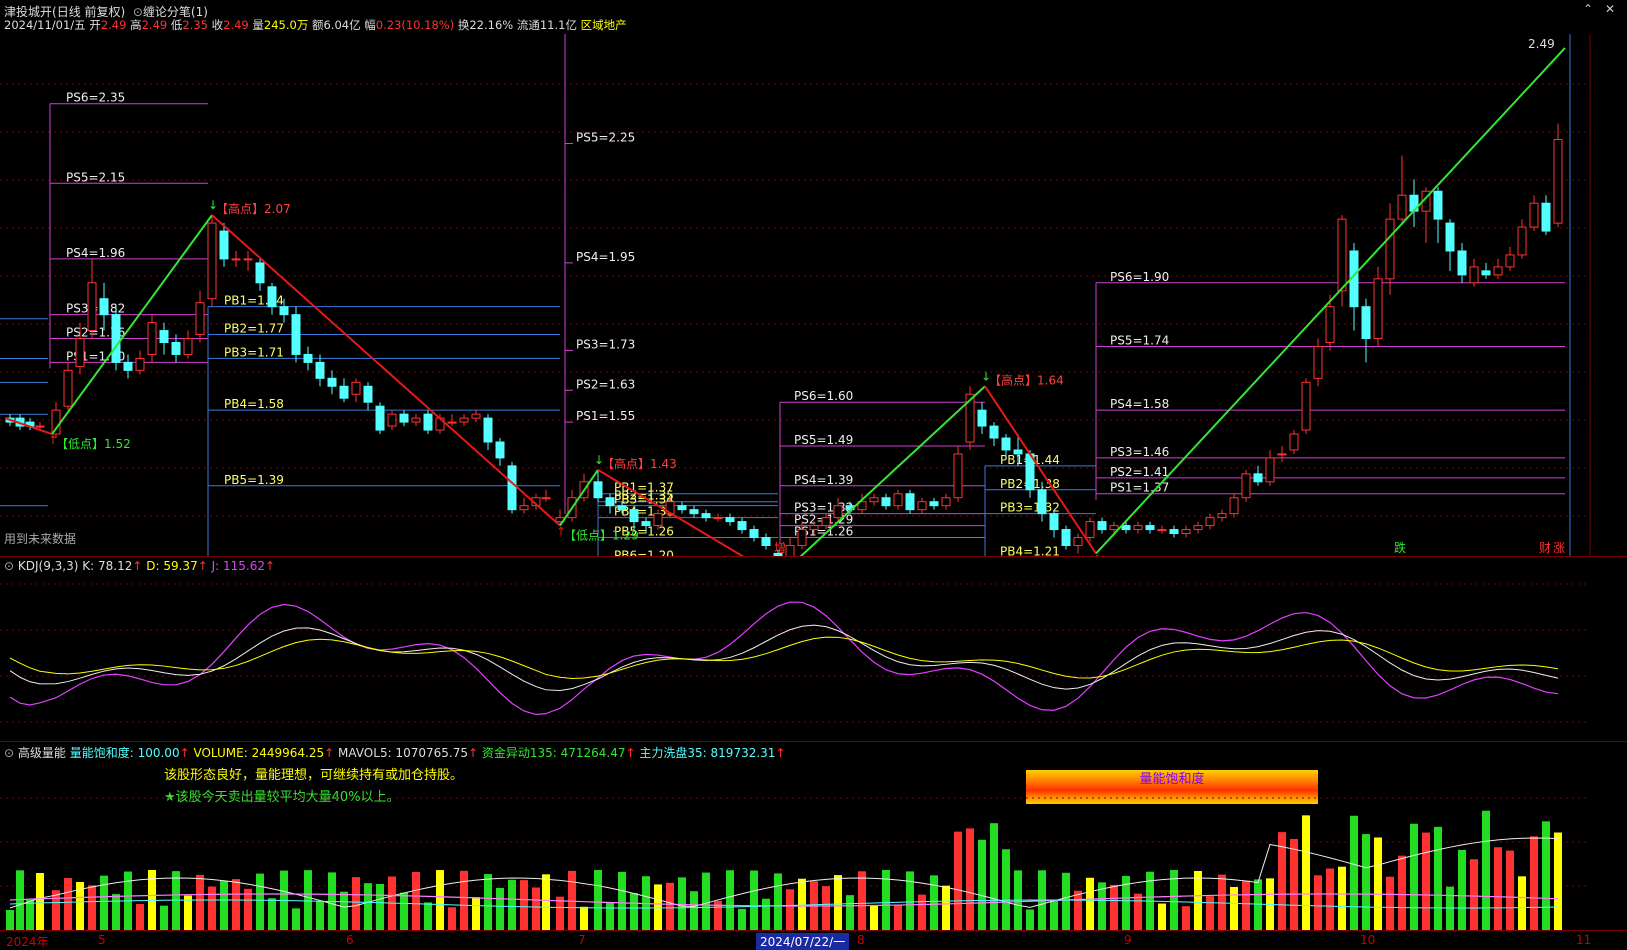 The height and width of the screenshot is (950, 1627). What do you see at coordinates (780, 548) in the screenshot?
I see `signal-marker: 增` at bounding box center [780, 548].